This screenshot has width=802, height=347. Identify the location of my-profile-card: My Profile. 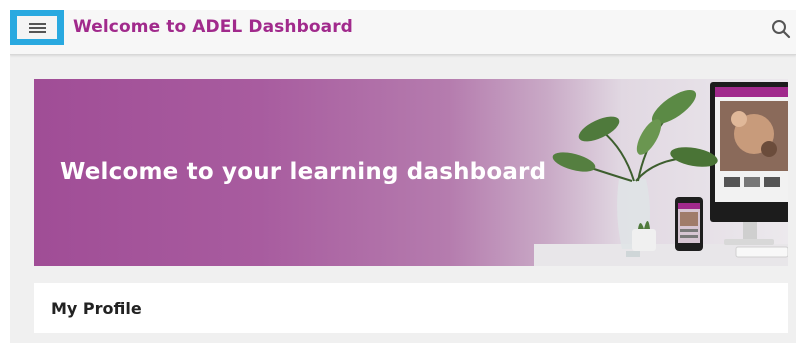
(411, 308).